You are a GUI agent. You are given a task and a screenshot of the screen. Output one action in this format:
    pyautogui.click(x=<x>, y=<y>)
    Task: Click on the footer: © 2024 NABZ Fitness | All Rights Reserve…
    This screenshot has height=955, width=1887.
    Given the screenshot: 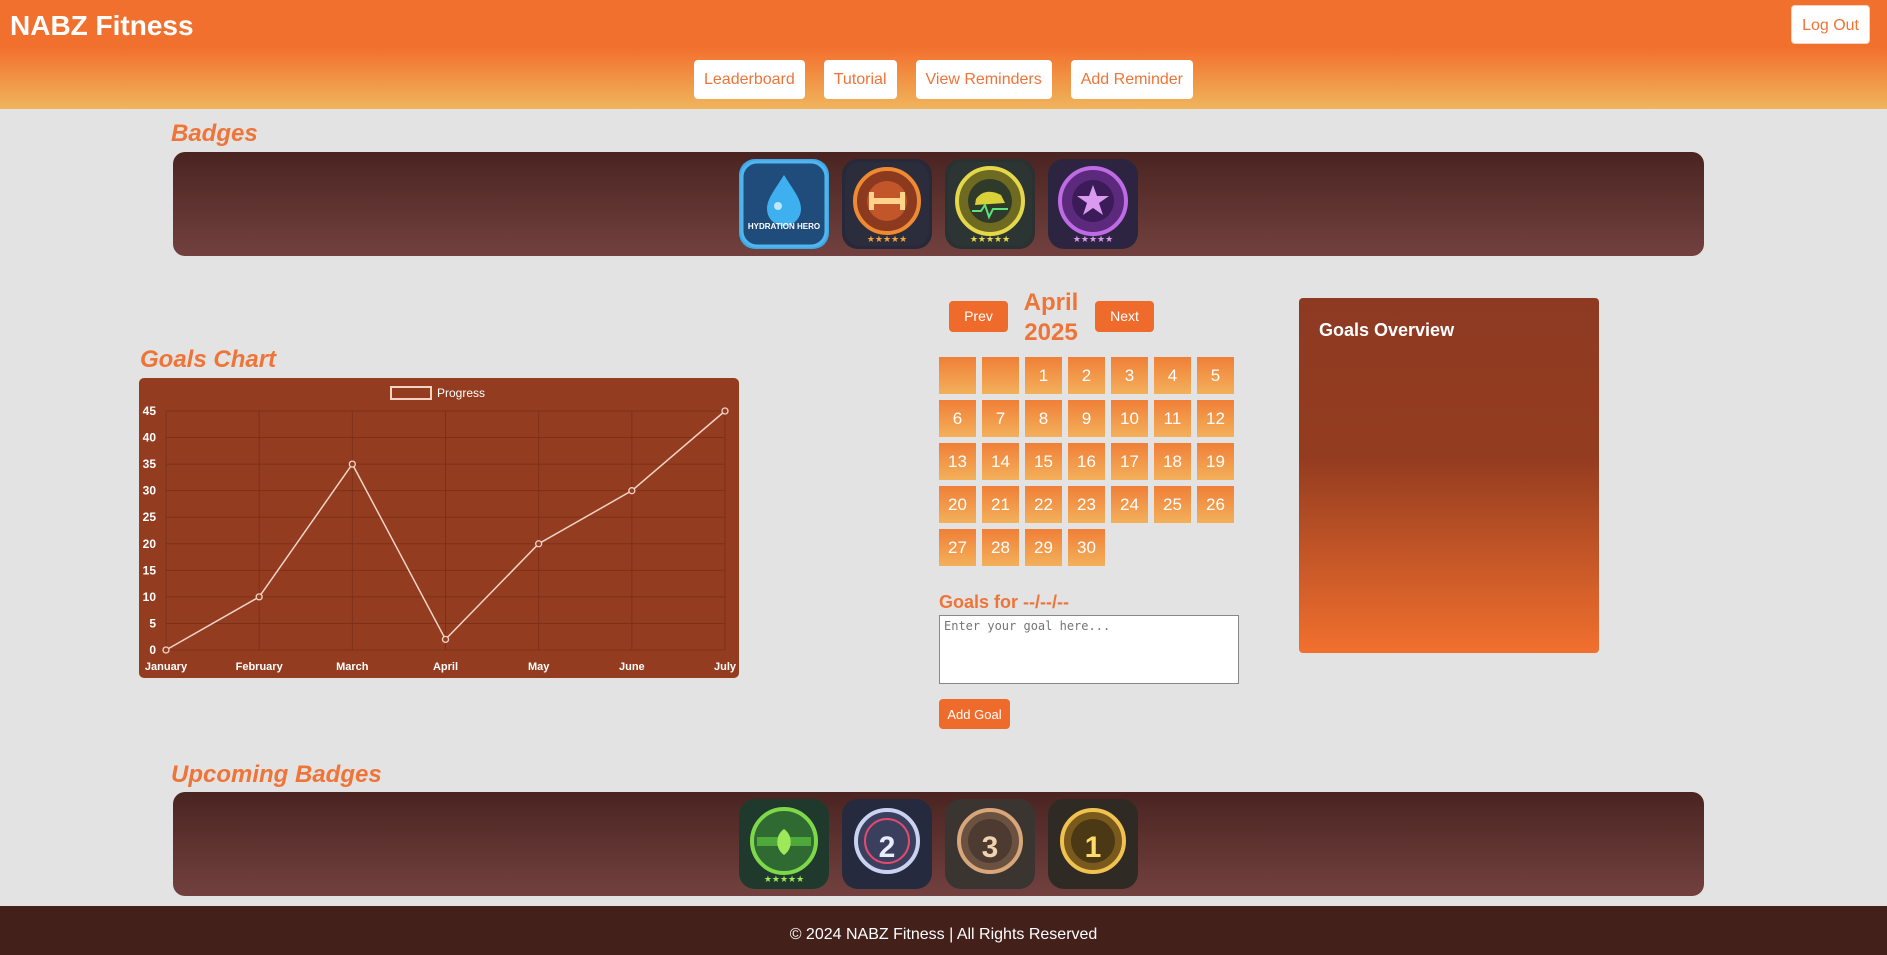 What is the action you would take?
    pyautogui.click(x=943, y=930)
    